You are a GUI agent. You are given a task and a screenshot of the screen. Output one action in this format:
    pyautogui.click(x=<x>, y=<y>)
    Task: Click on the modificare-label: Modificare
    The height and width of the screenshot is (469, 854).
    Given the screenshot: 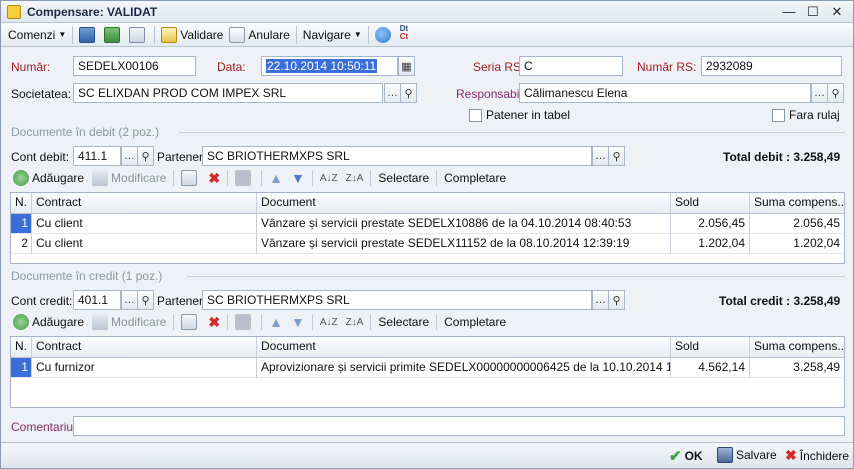 What is the action you would take?
    pyautogui.click(x=139, y=178)
    